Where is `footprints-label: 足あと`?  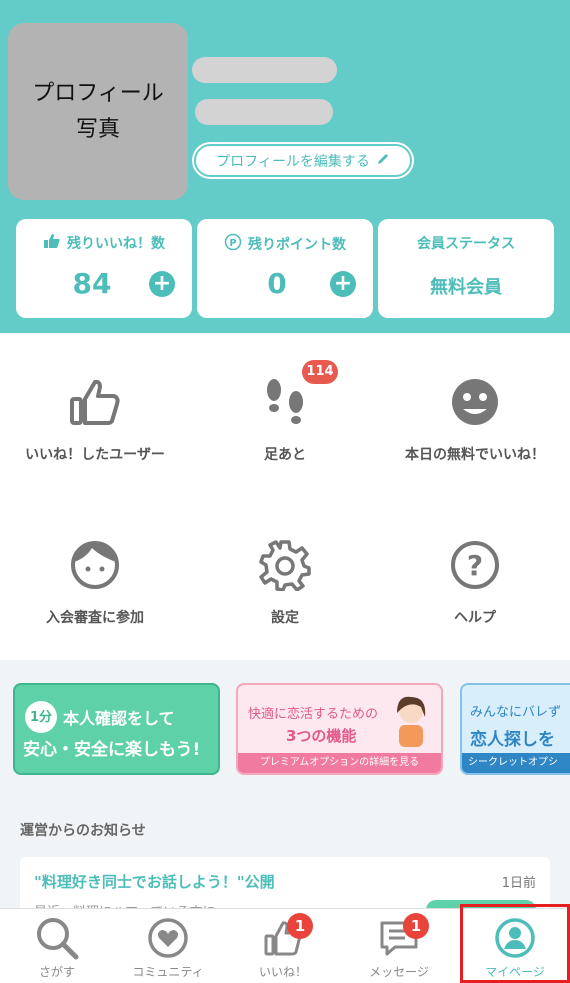
footprints-label: 足あと is located at coordinates (285, 455).